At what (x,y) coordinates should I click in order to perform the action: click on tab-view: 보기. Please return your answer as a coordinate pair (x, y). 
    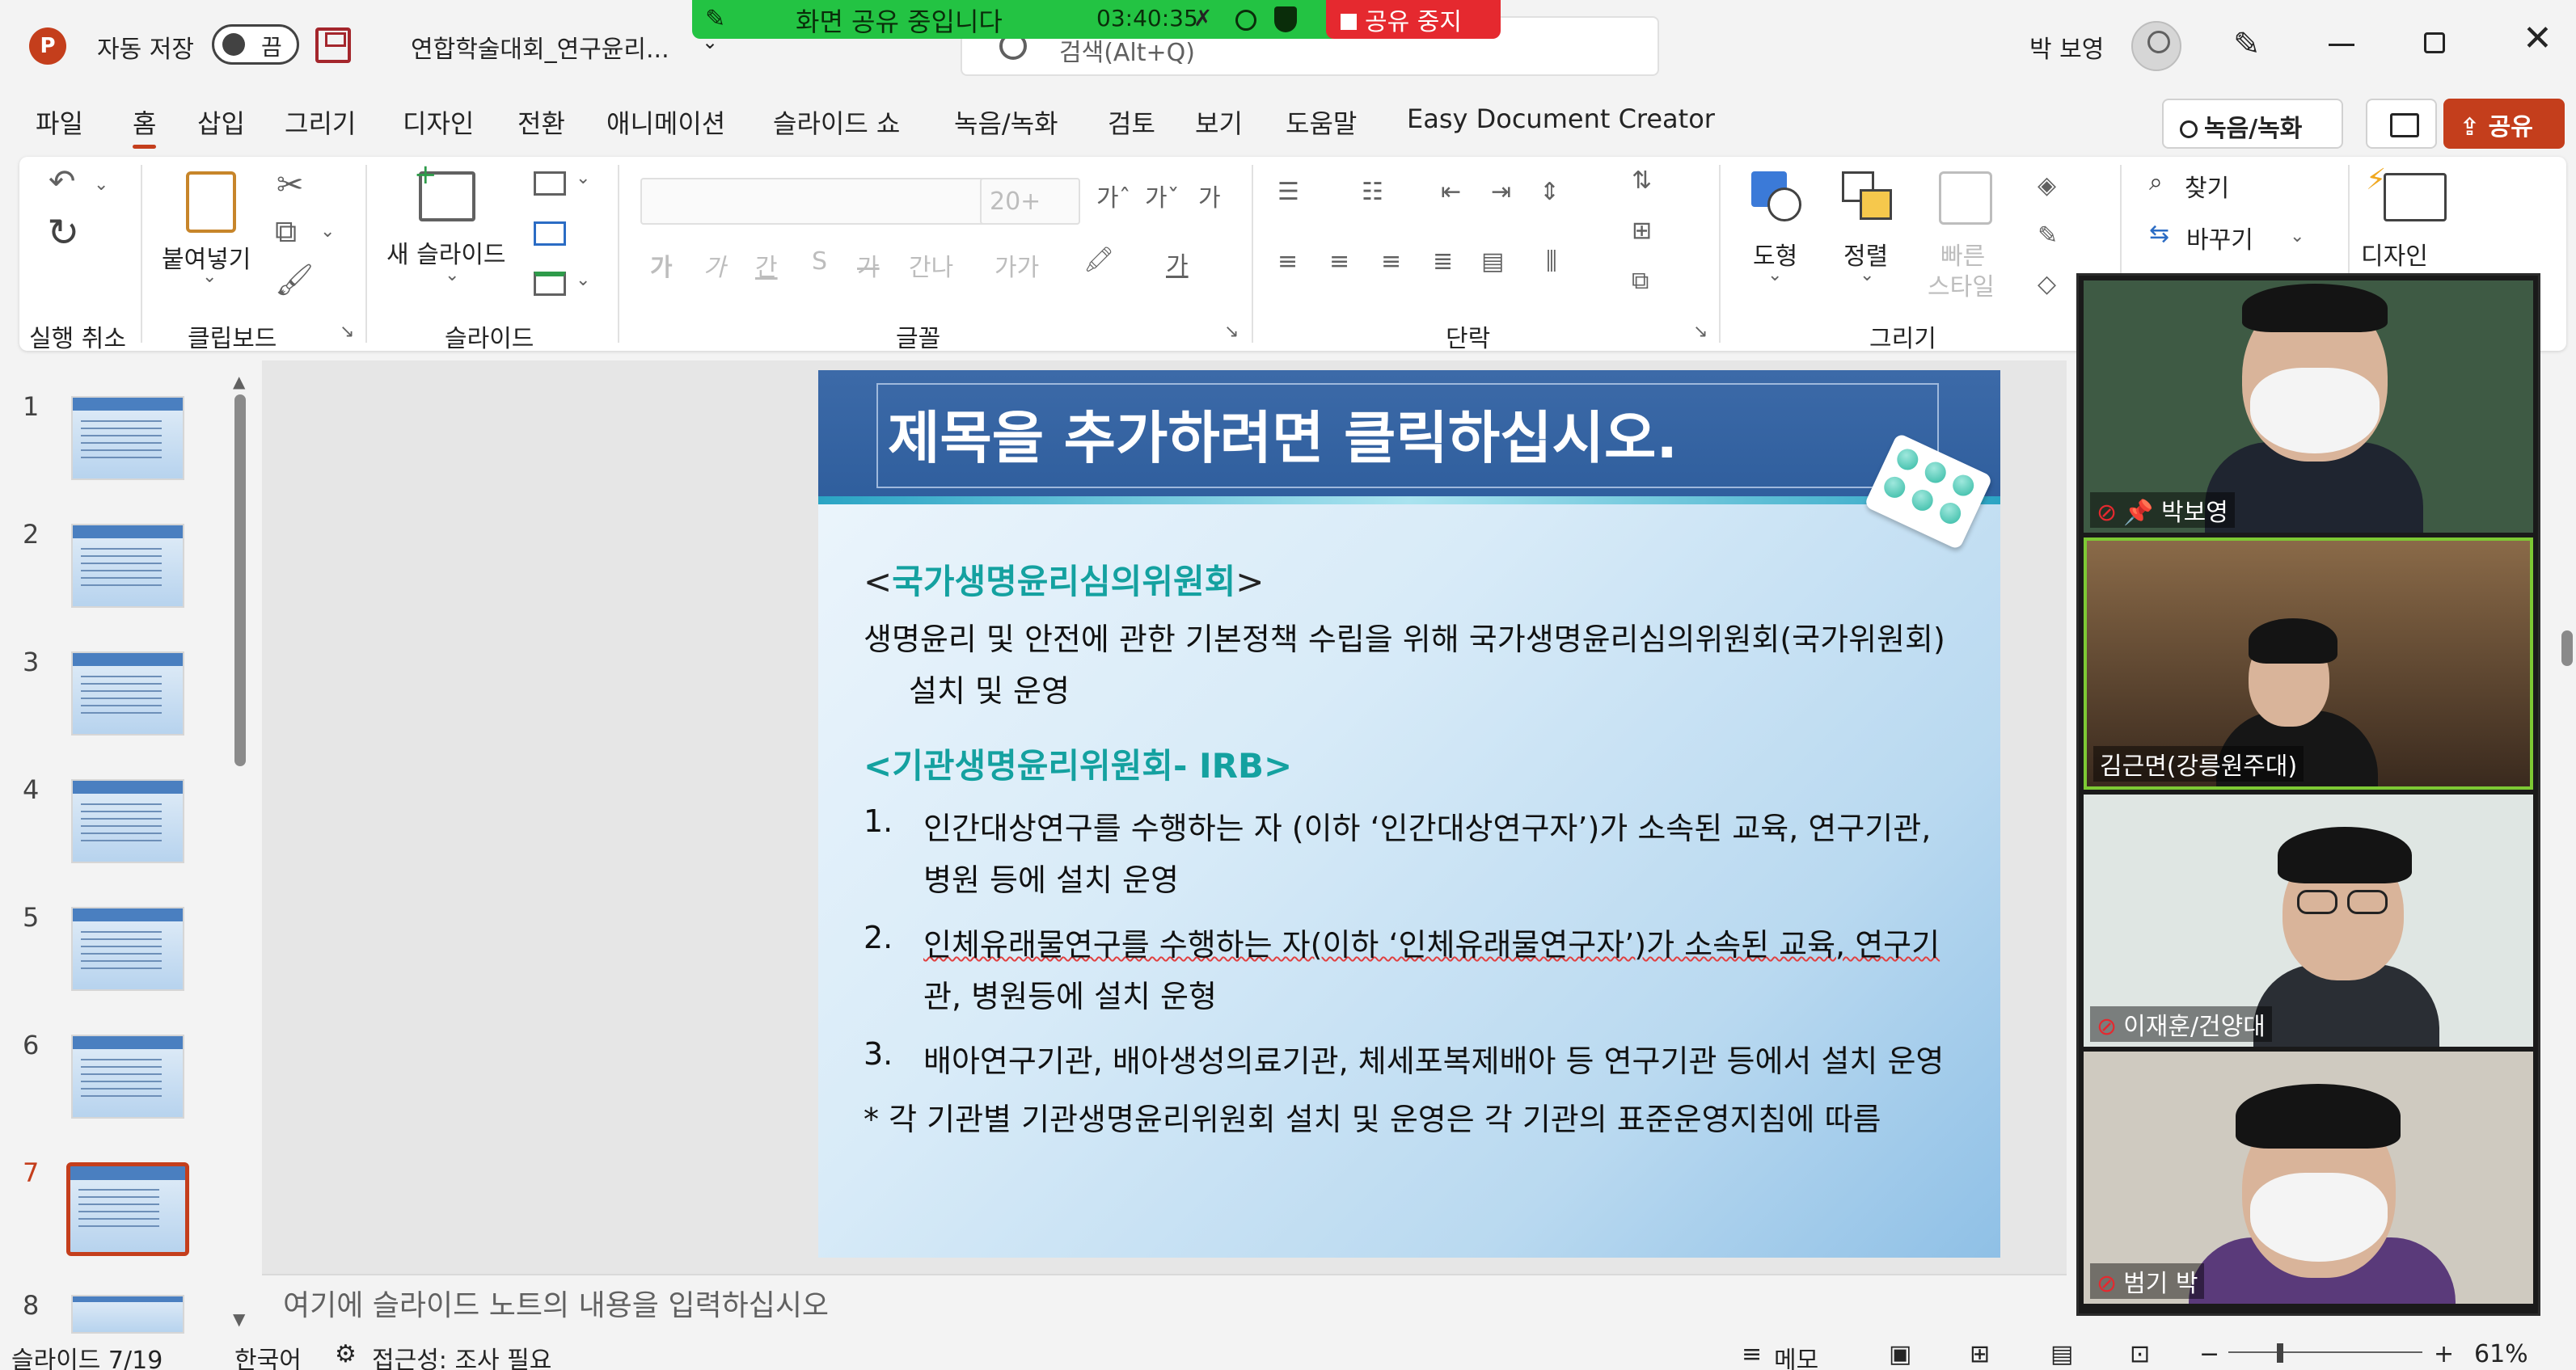
    Looking at the image, I should click on (1219, 122).